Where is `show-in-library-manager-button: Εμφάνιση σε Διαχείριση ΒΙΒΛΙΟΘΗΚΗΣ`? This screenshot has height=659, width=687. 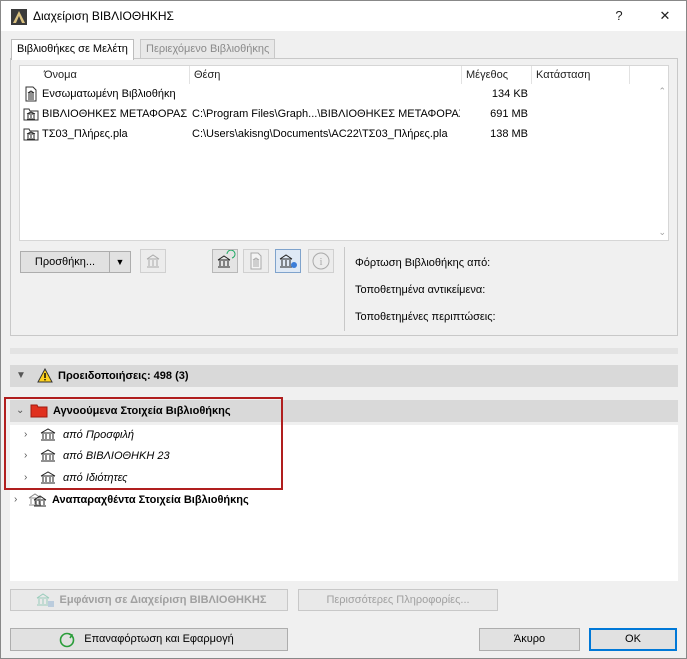 show-in-library-manager-button: Εμφάνιση σε Διαχείριση ΒΙΒΛΙΟΘΗΚΗΣ is located at coordinates (149, 600).